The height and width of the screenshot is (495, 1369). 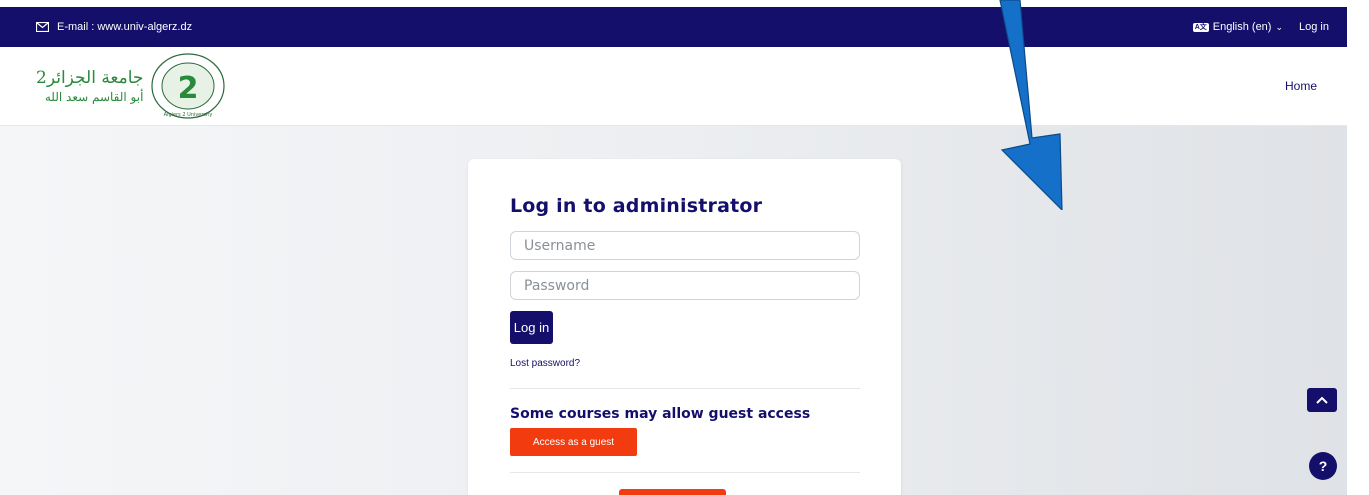 What do you see at coordinates (42, 27) in the screenshot?
I see `envelope-icon` at bounding box center [42, 27].